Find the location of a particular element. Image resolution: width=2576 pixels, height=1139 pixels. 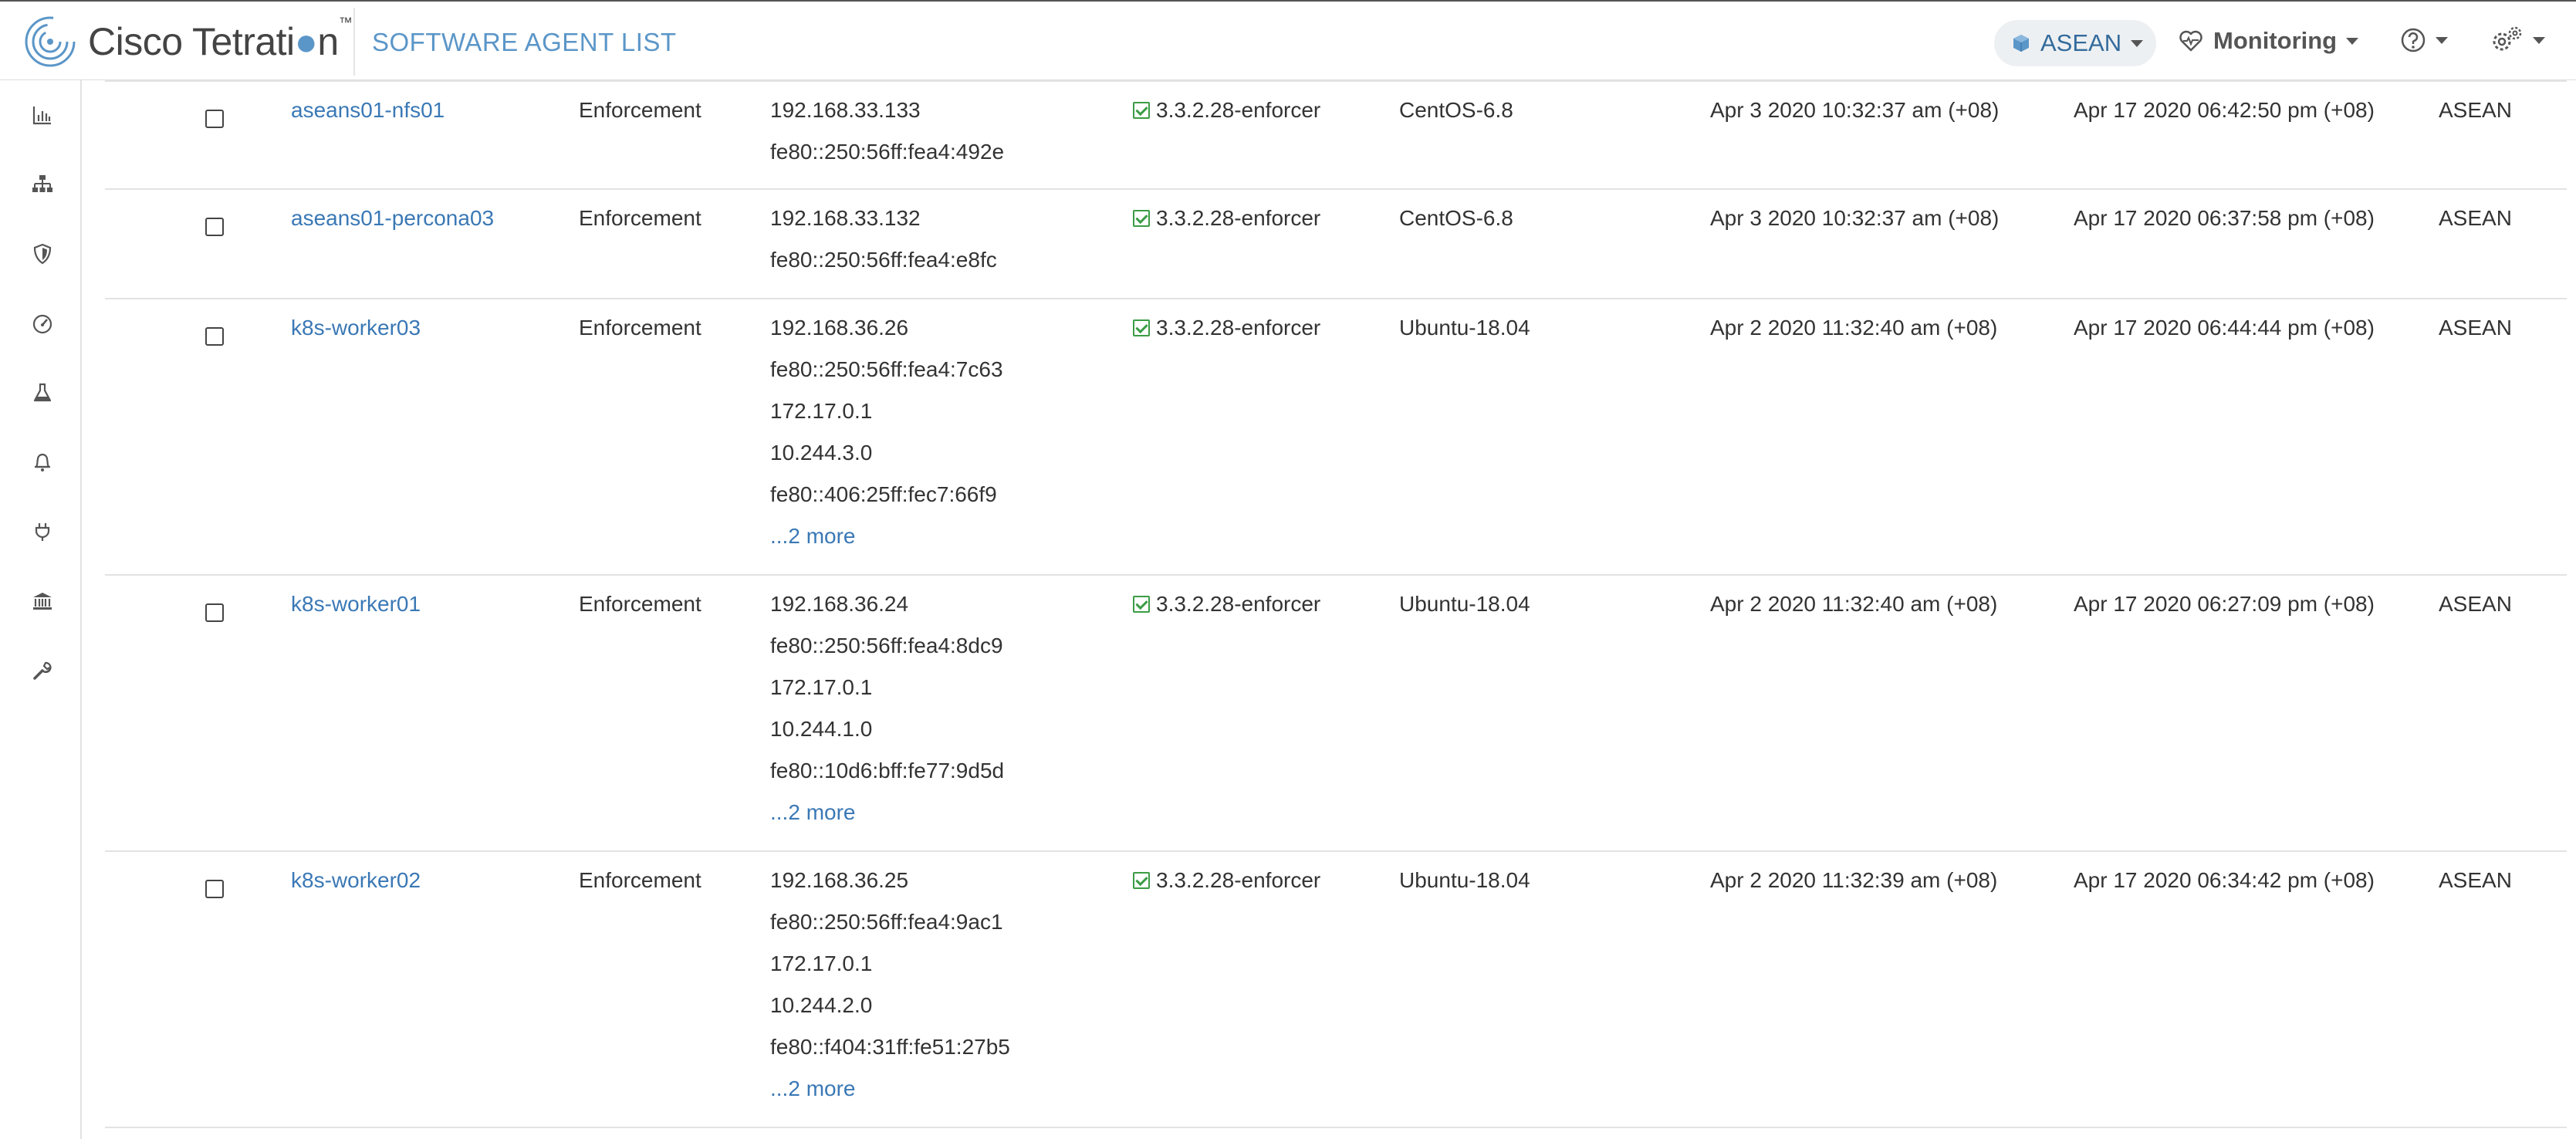

dashboard-gauge-icon is located at coordinates (42, 323).